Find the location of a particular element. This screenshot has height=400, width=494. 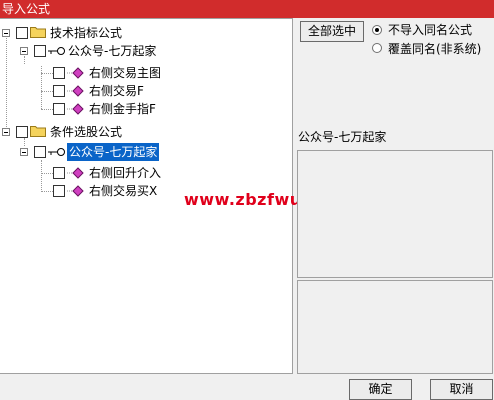

window-title: 导入公式 is located at coordinates (26, 9).